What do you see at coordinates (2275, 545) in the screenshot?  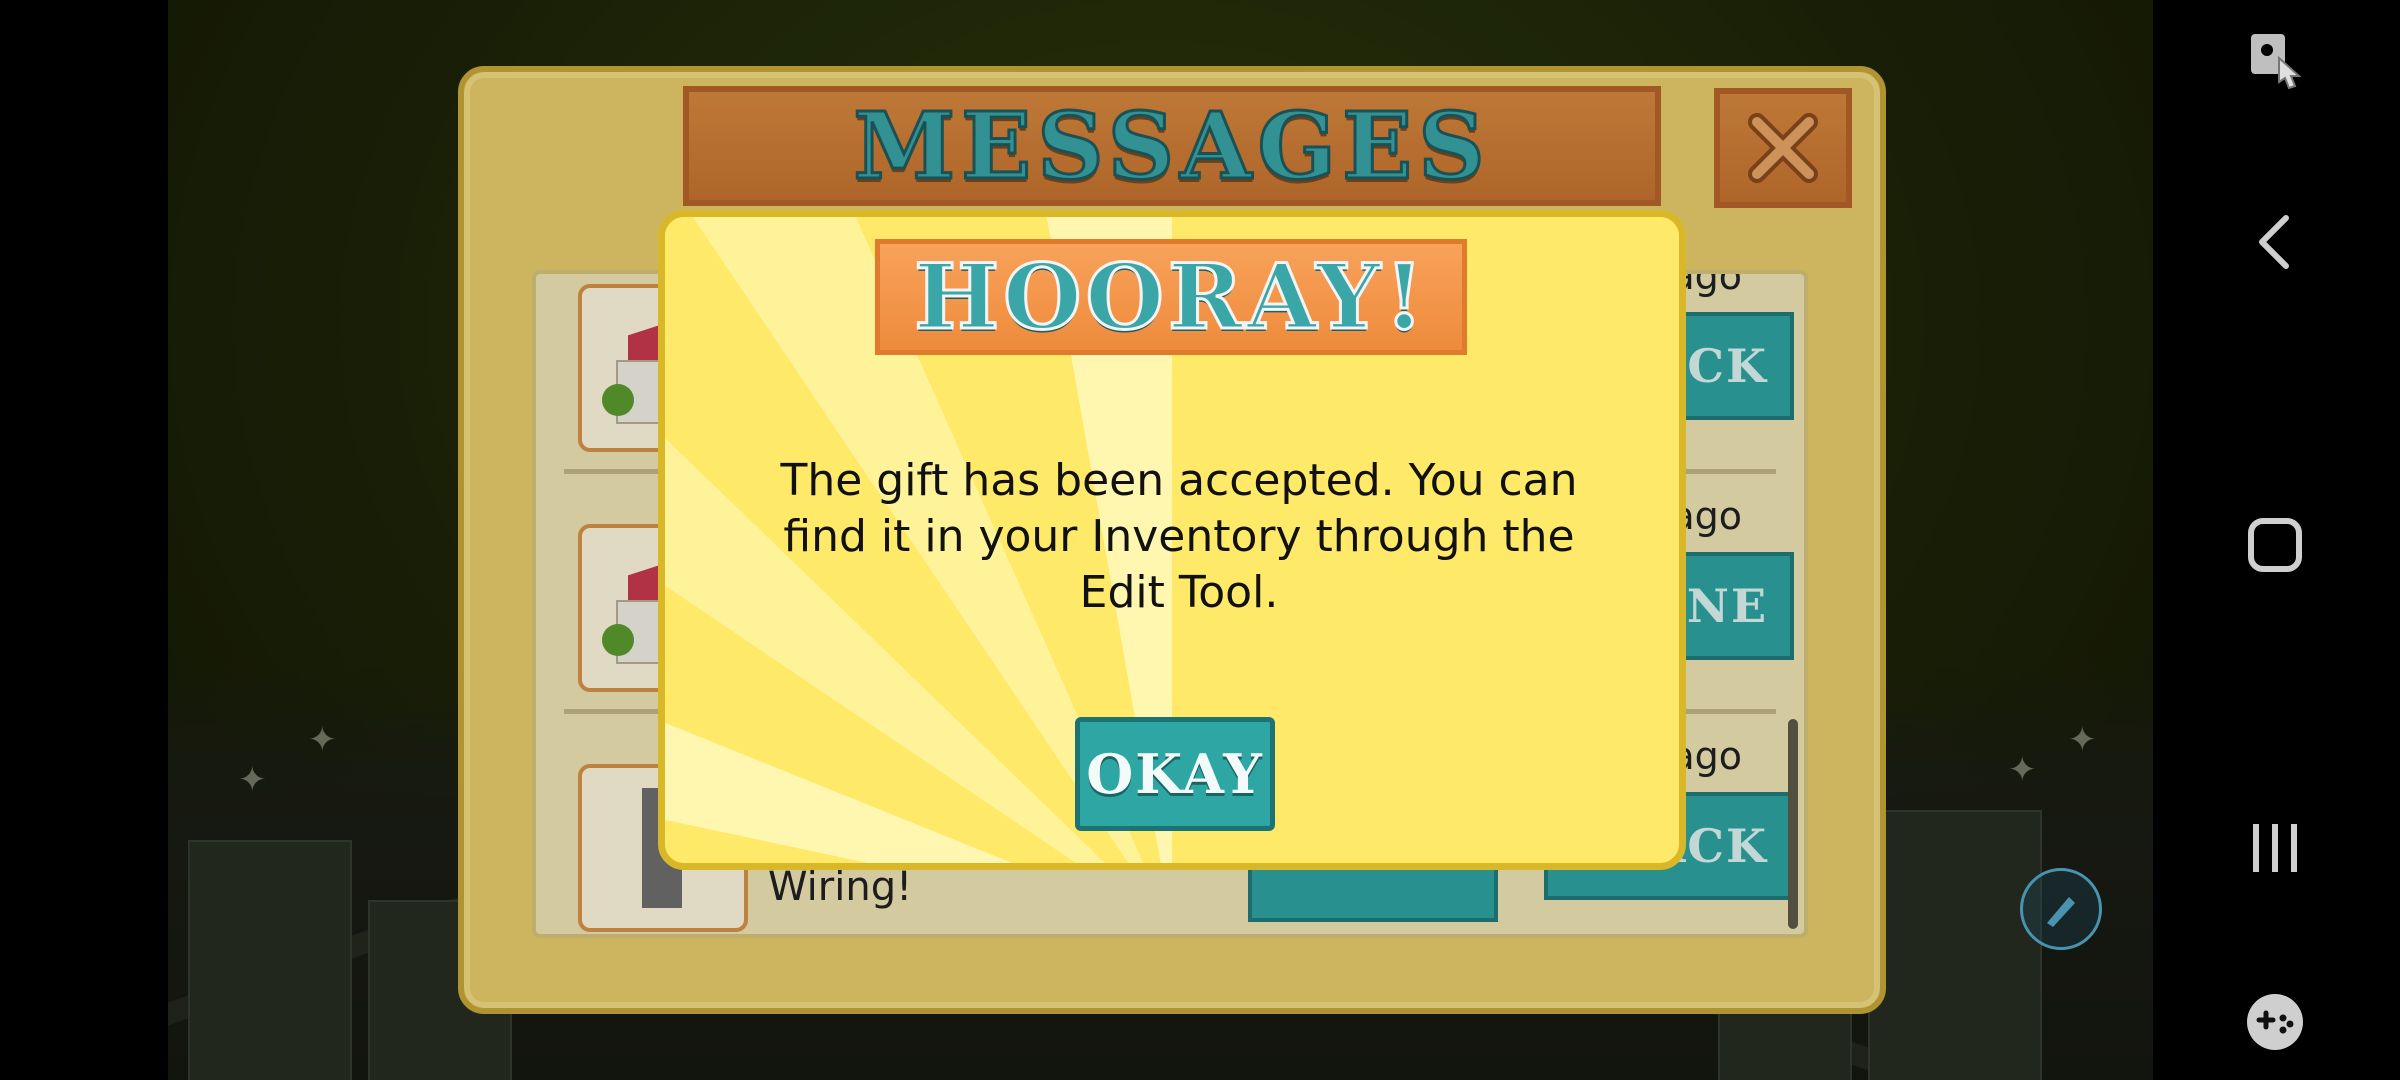 I see `home-icon` at bounding box center [2275, 545].